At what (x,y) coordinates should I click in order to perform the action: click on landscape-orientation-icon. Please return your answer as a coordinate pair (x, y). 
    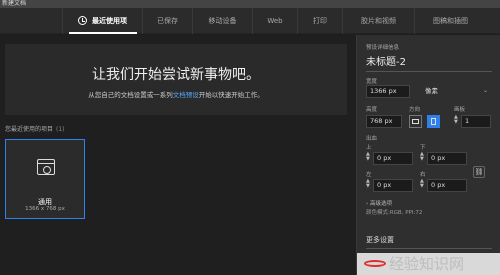
    Looking at the image, I should click on (415, 121).